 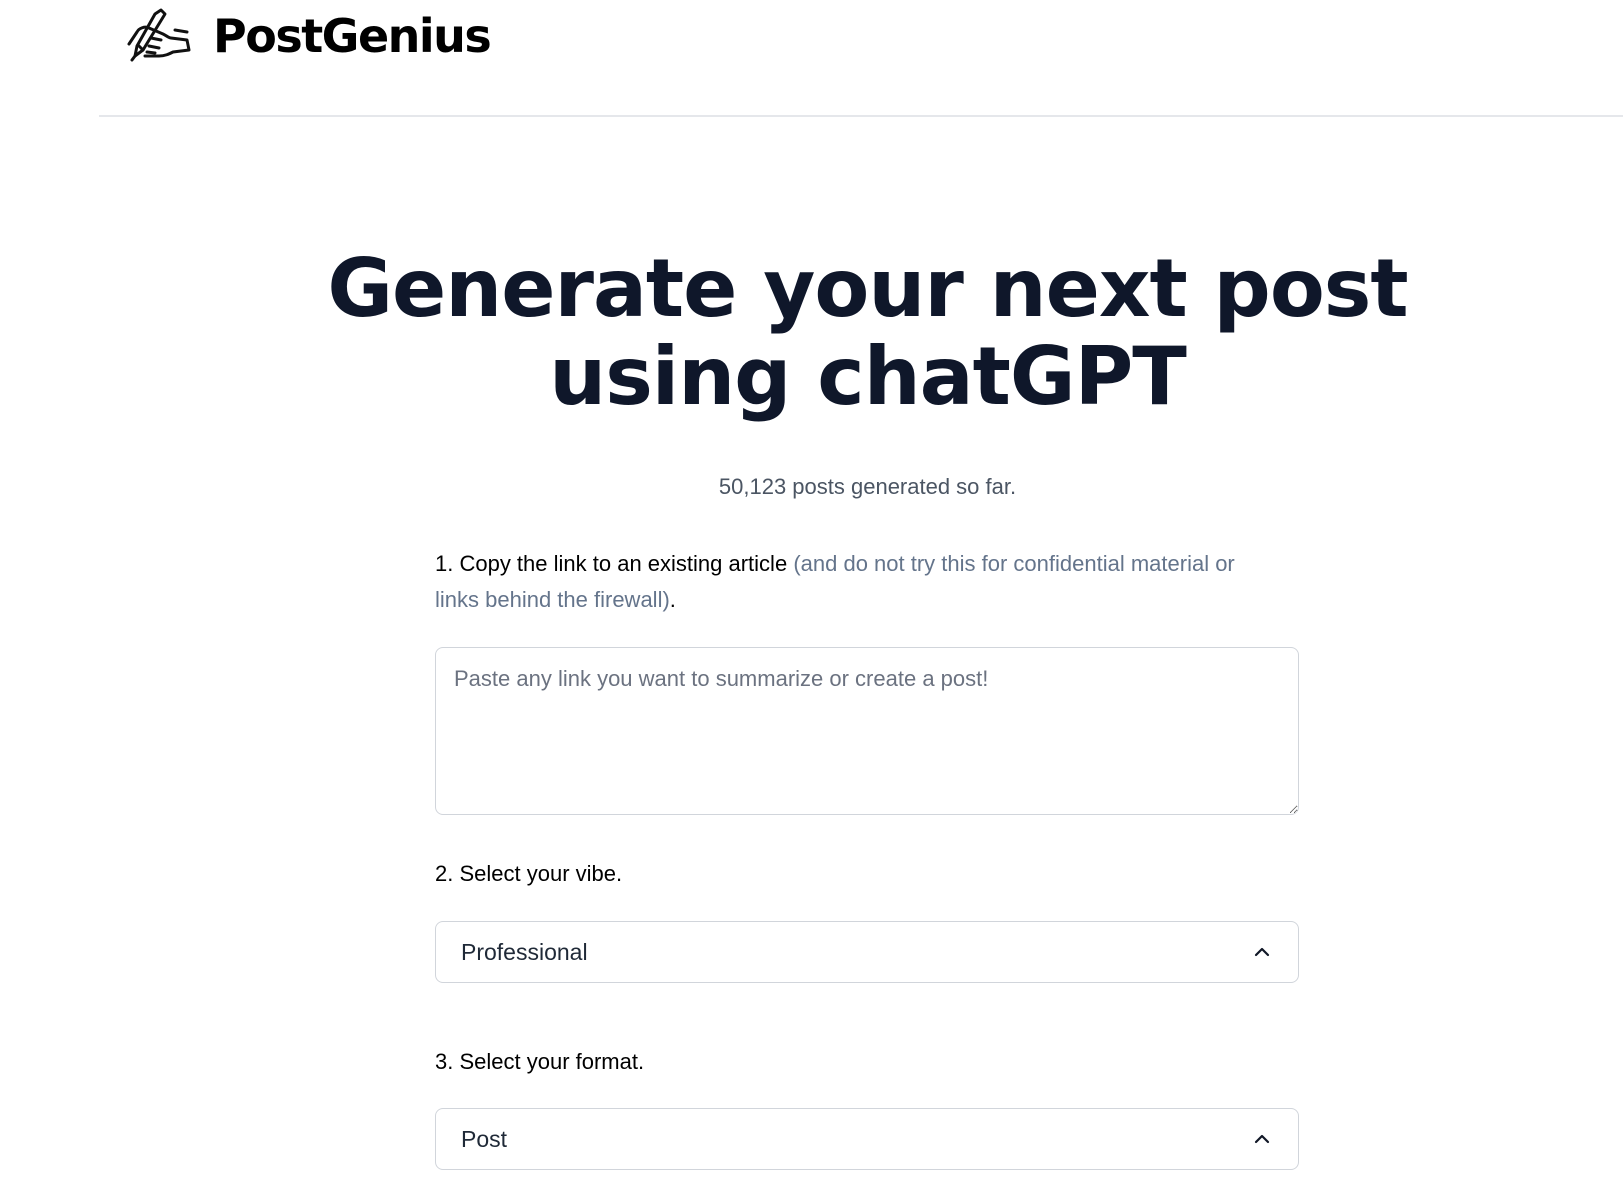 What do you see at coordinates (611, 563) in the screenshot?
I see `step1-label-text: 1. Copy the link to an existing article` at bounding box center [611, 563].